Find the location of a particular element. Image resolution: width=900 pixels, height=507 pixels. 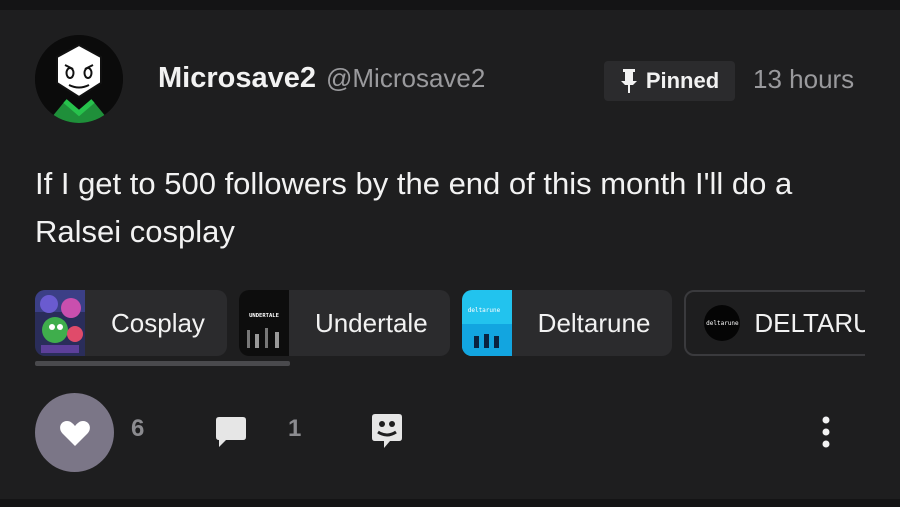

top-bar is located at coordinates (450, 5).